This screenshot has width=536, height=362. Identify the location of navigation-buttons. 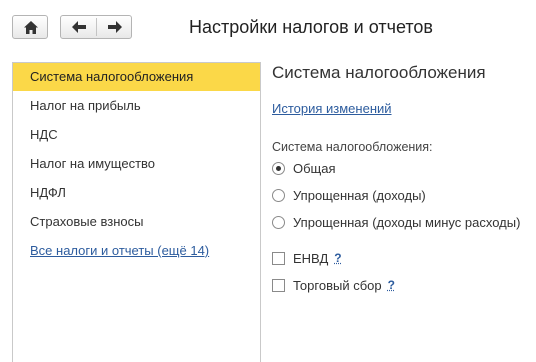
(96, 27).